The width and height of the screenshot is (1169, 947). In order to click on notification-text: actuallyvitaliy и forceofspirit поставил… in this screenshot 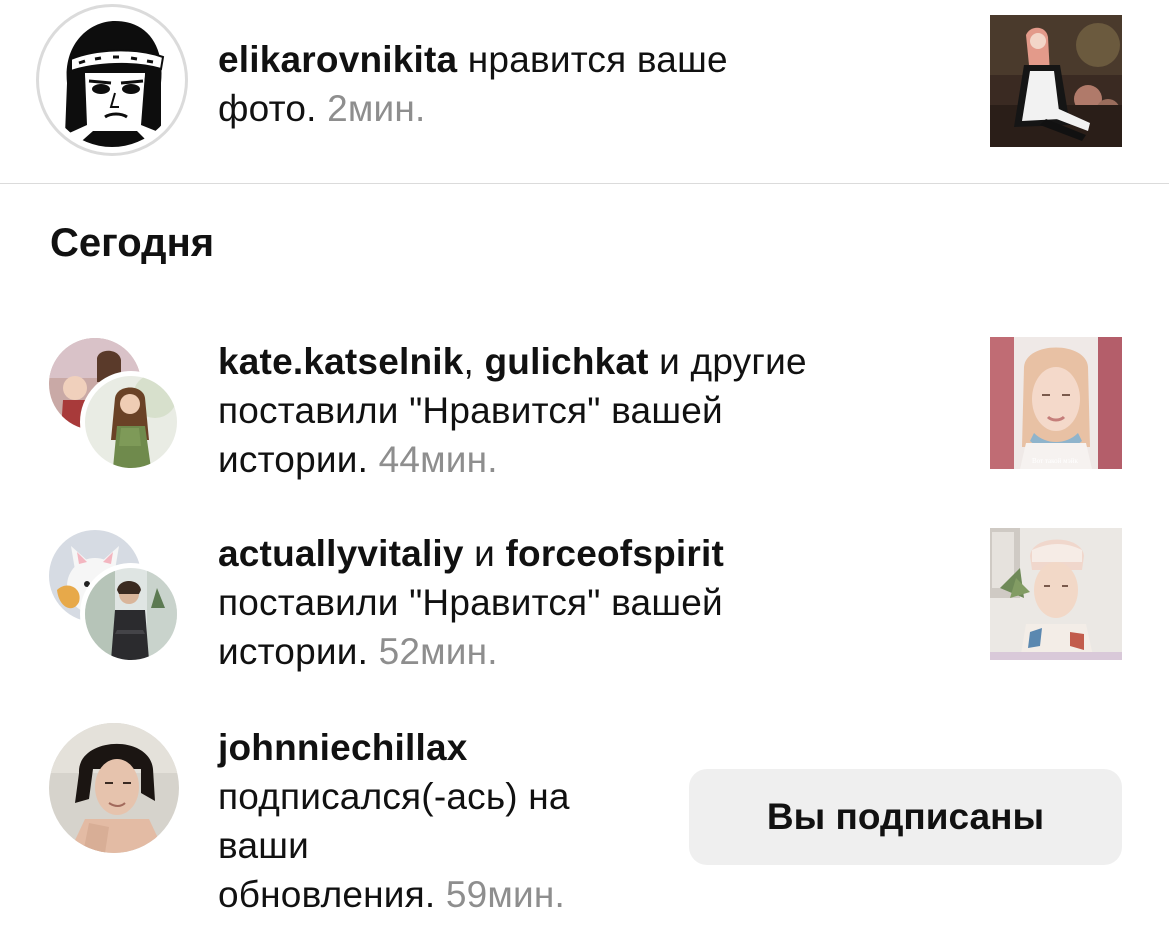, I will do `click(471, 602)`.